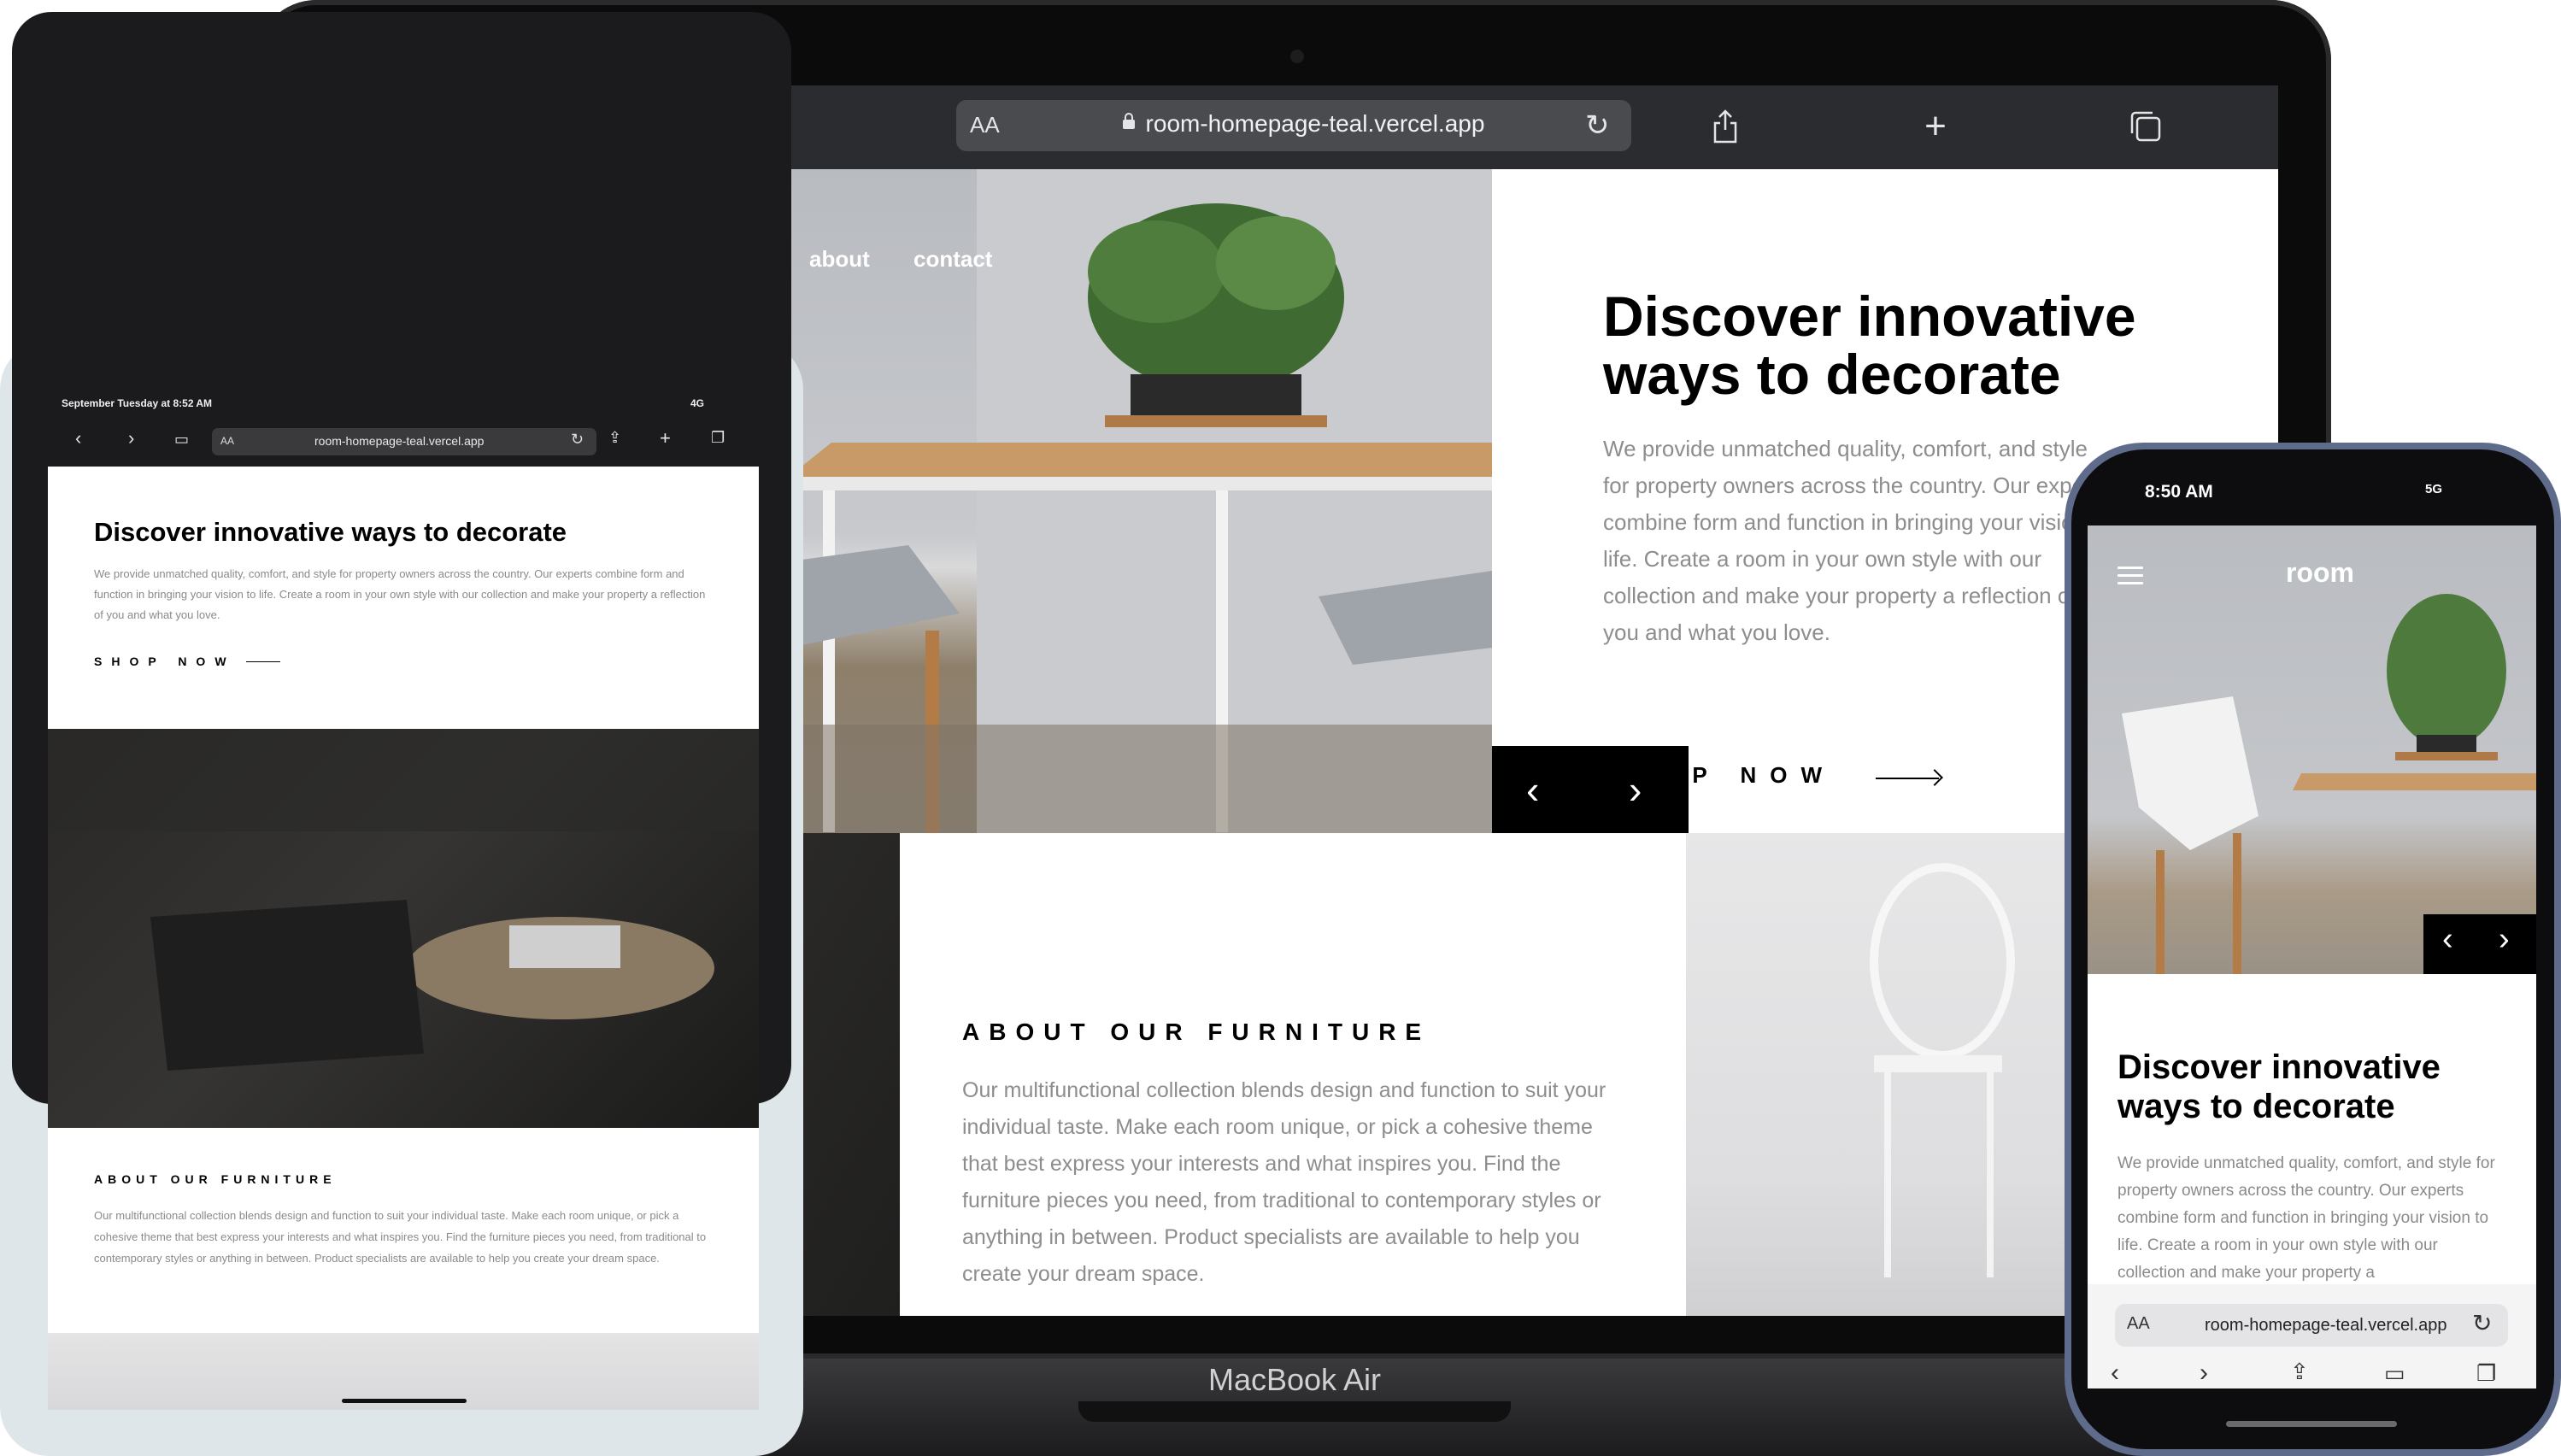  What do you see at coordinates (330, 532) in the screenshot?
I see `tablet-hero-title: Discover innovative ways to decorate` at bounding box center [330, 532].